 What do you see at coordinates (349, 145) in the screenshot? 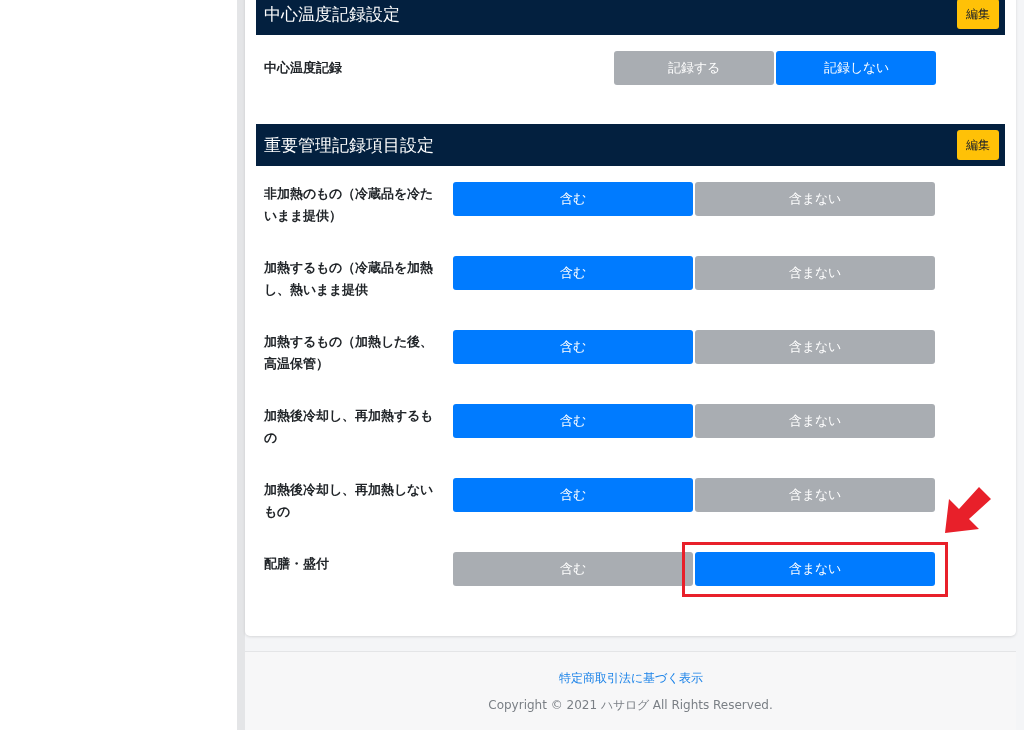
I see `section-title: 重要管理記録項目設定` at bounding box center [349, 145].